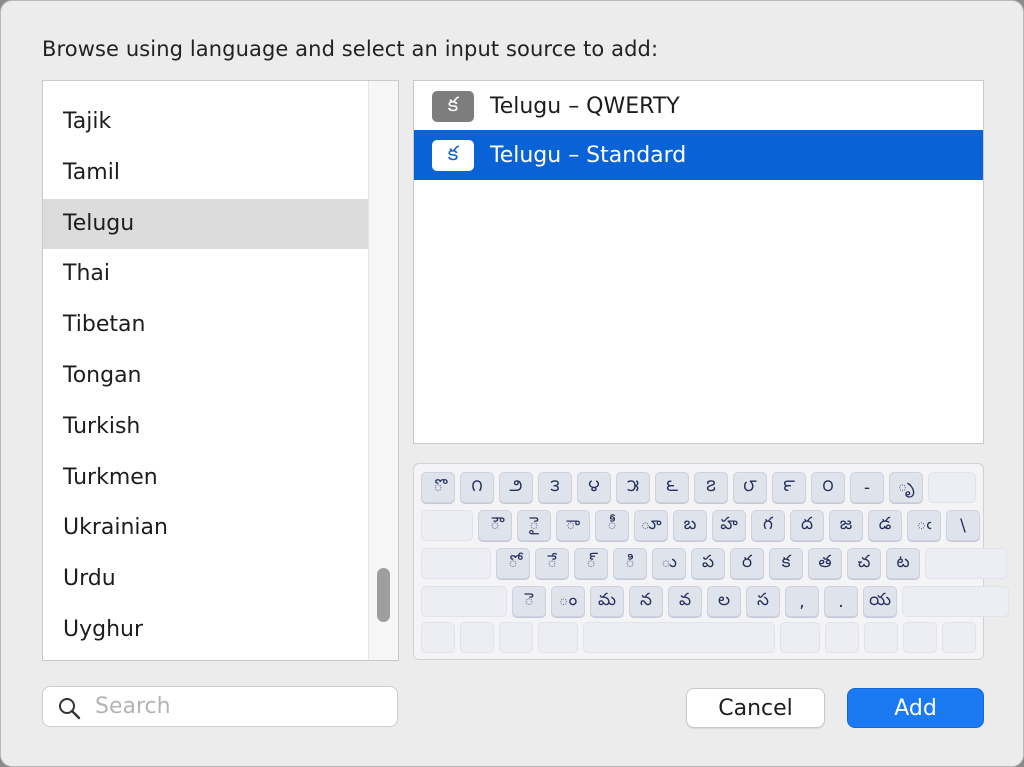 Image resolution: width=1024 pixels, height=767 pixels. I want to click on keyboard-key: ద, so click(807, 525).